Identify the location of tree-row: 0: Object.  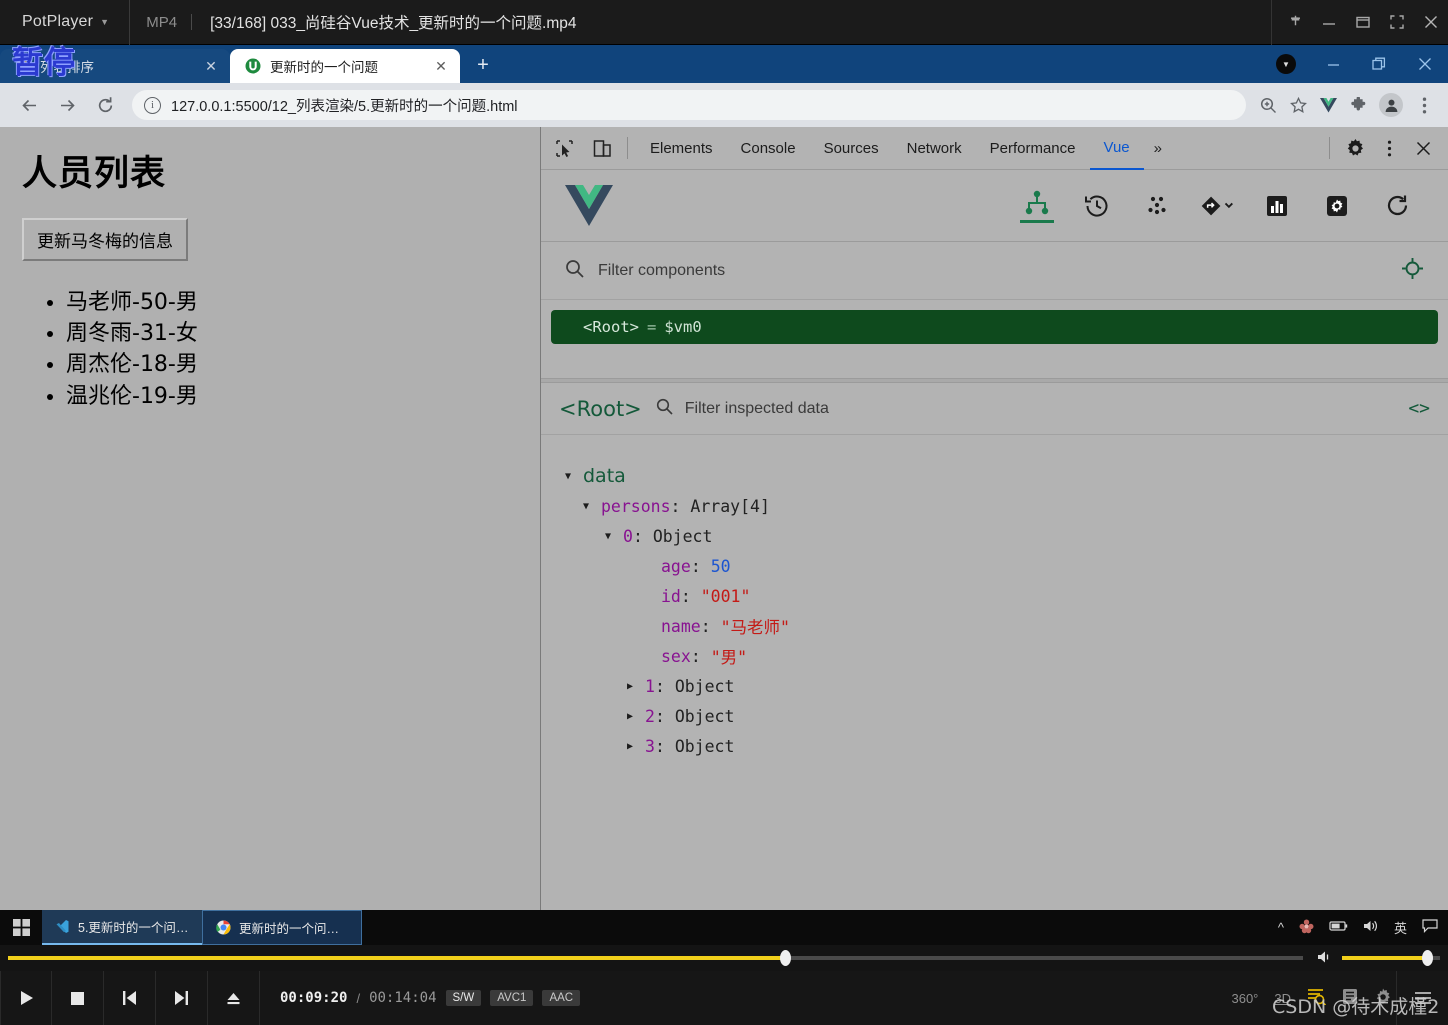
(1006, 536).